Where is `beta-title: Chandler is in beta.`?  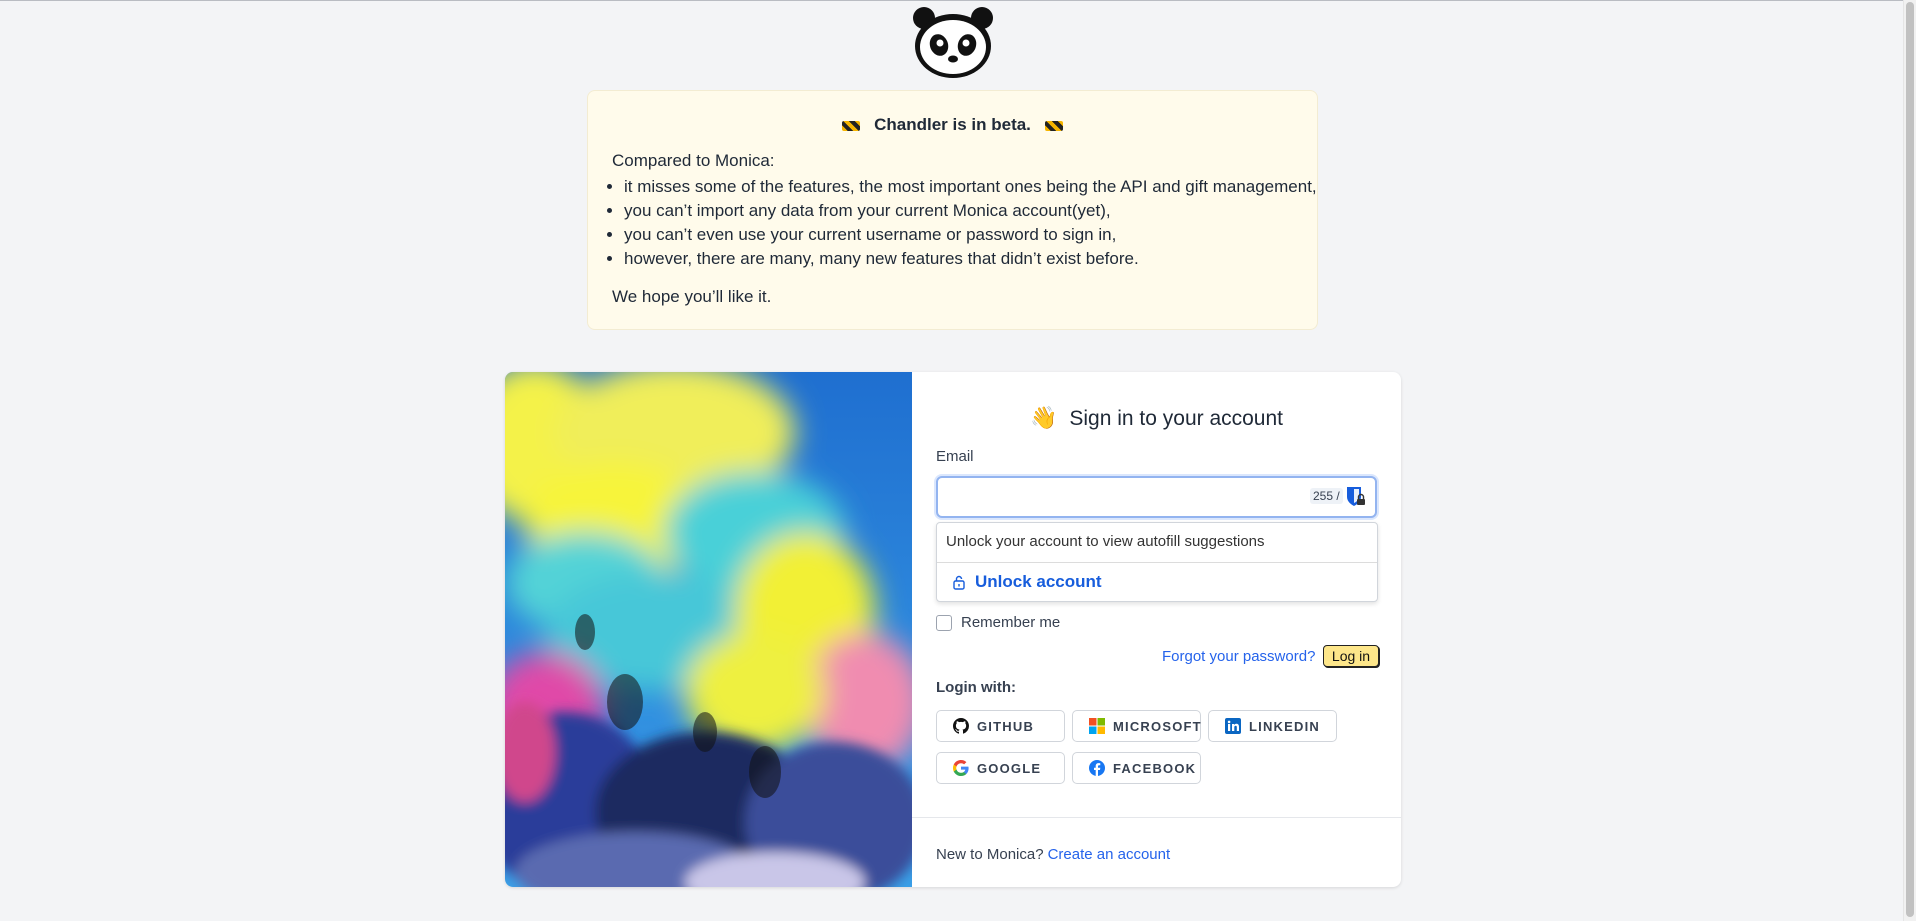 beta-title: Chandler is in beta. is located at coordinates (952, 125).